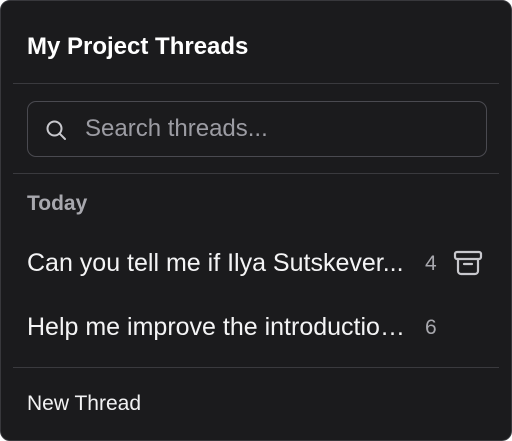  I want to click on archive-icon, so click(468, 263).